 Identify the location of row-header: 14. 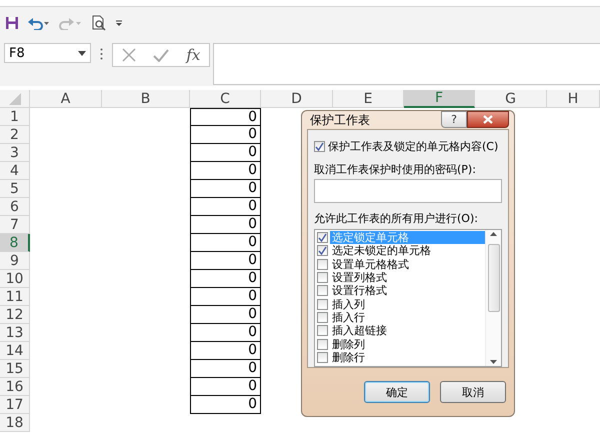
(15, 351).